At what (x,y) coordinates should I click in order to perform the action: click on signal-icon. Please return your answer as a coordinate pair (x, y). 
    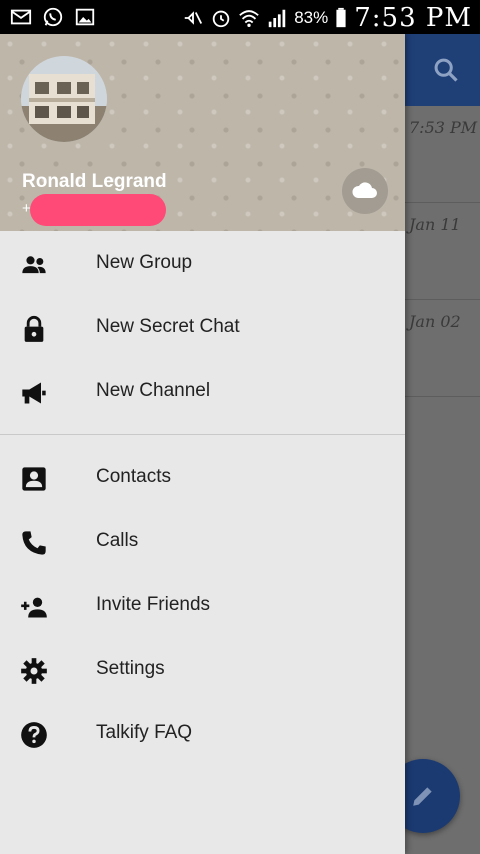
    Looking at the image, I should click on (277, 18).